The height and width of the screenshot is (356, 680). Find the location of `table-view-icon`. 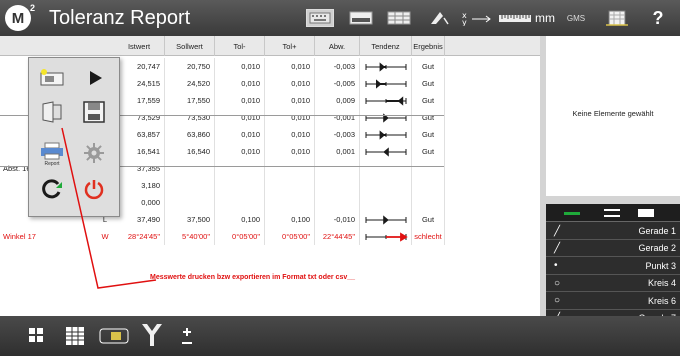

table-view-icon is located at coordinates (75, 336).